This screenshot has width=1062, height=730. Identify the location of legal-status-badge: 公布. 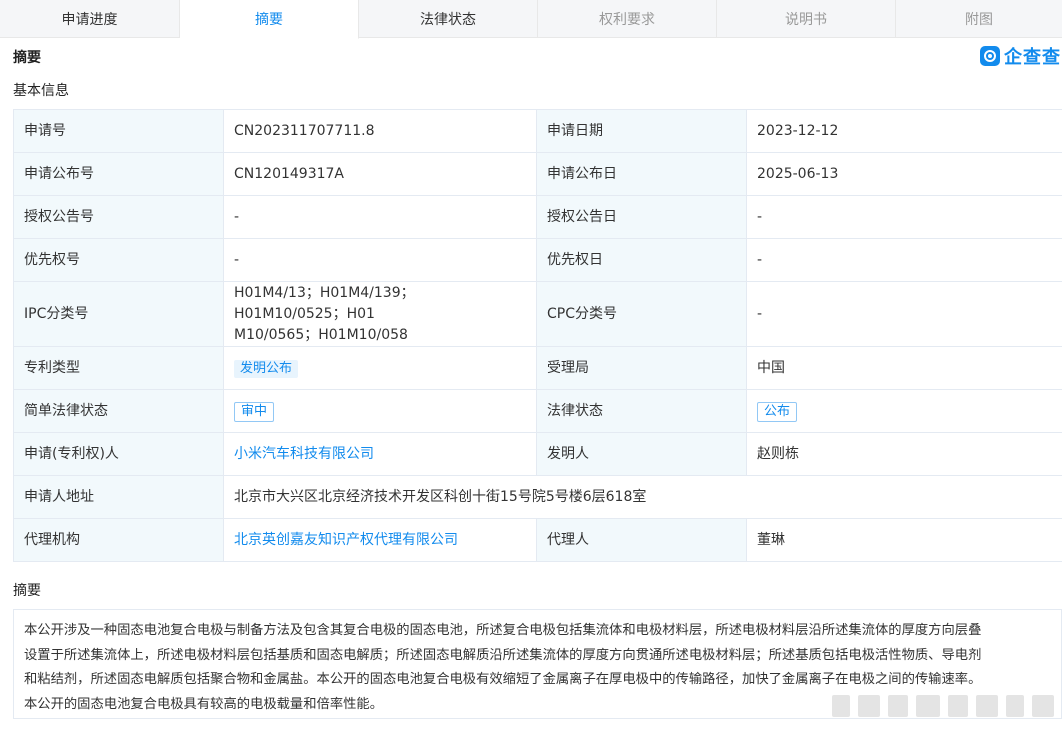
(777, 411).